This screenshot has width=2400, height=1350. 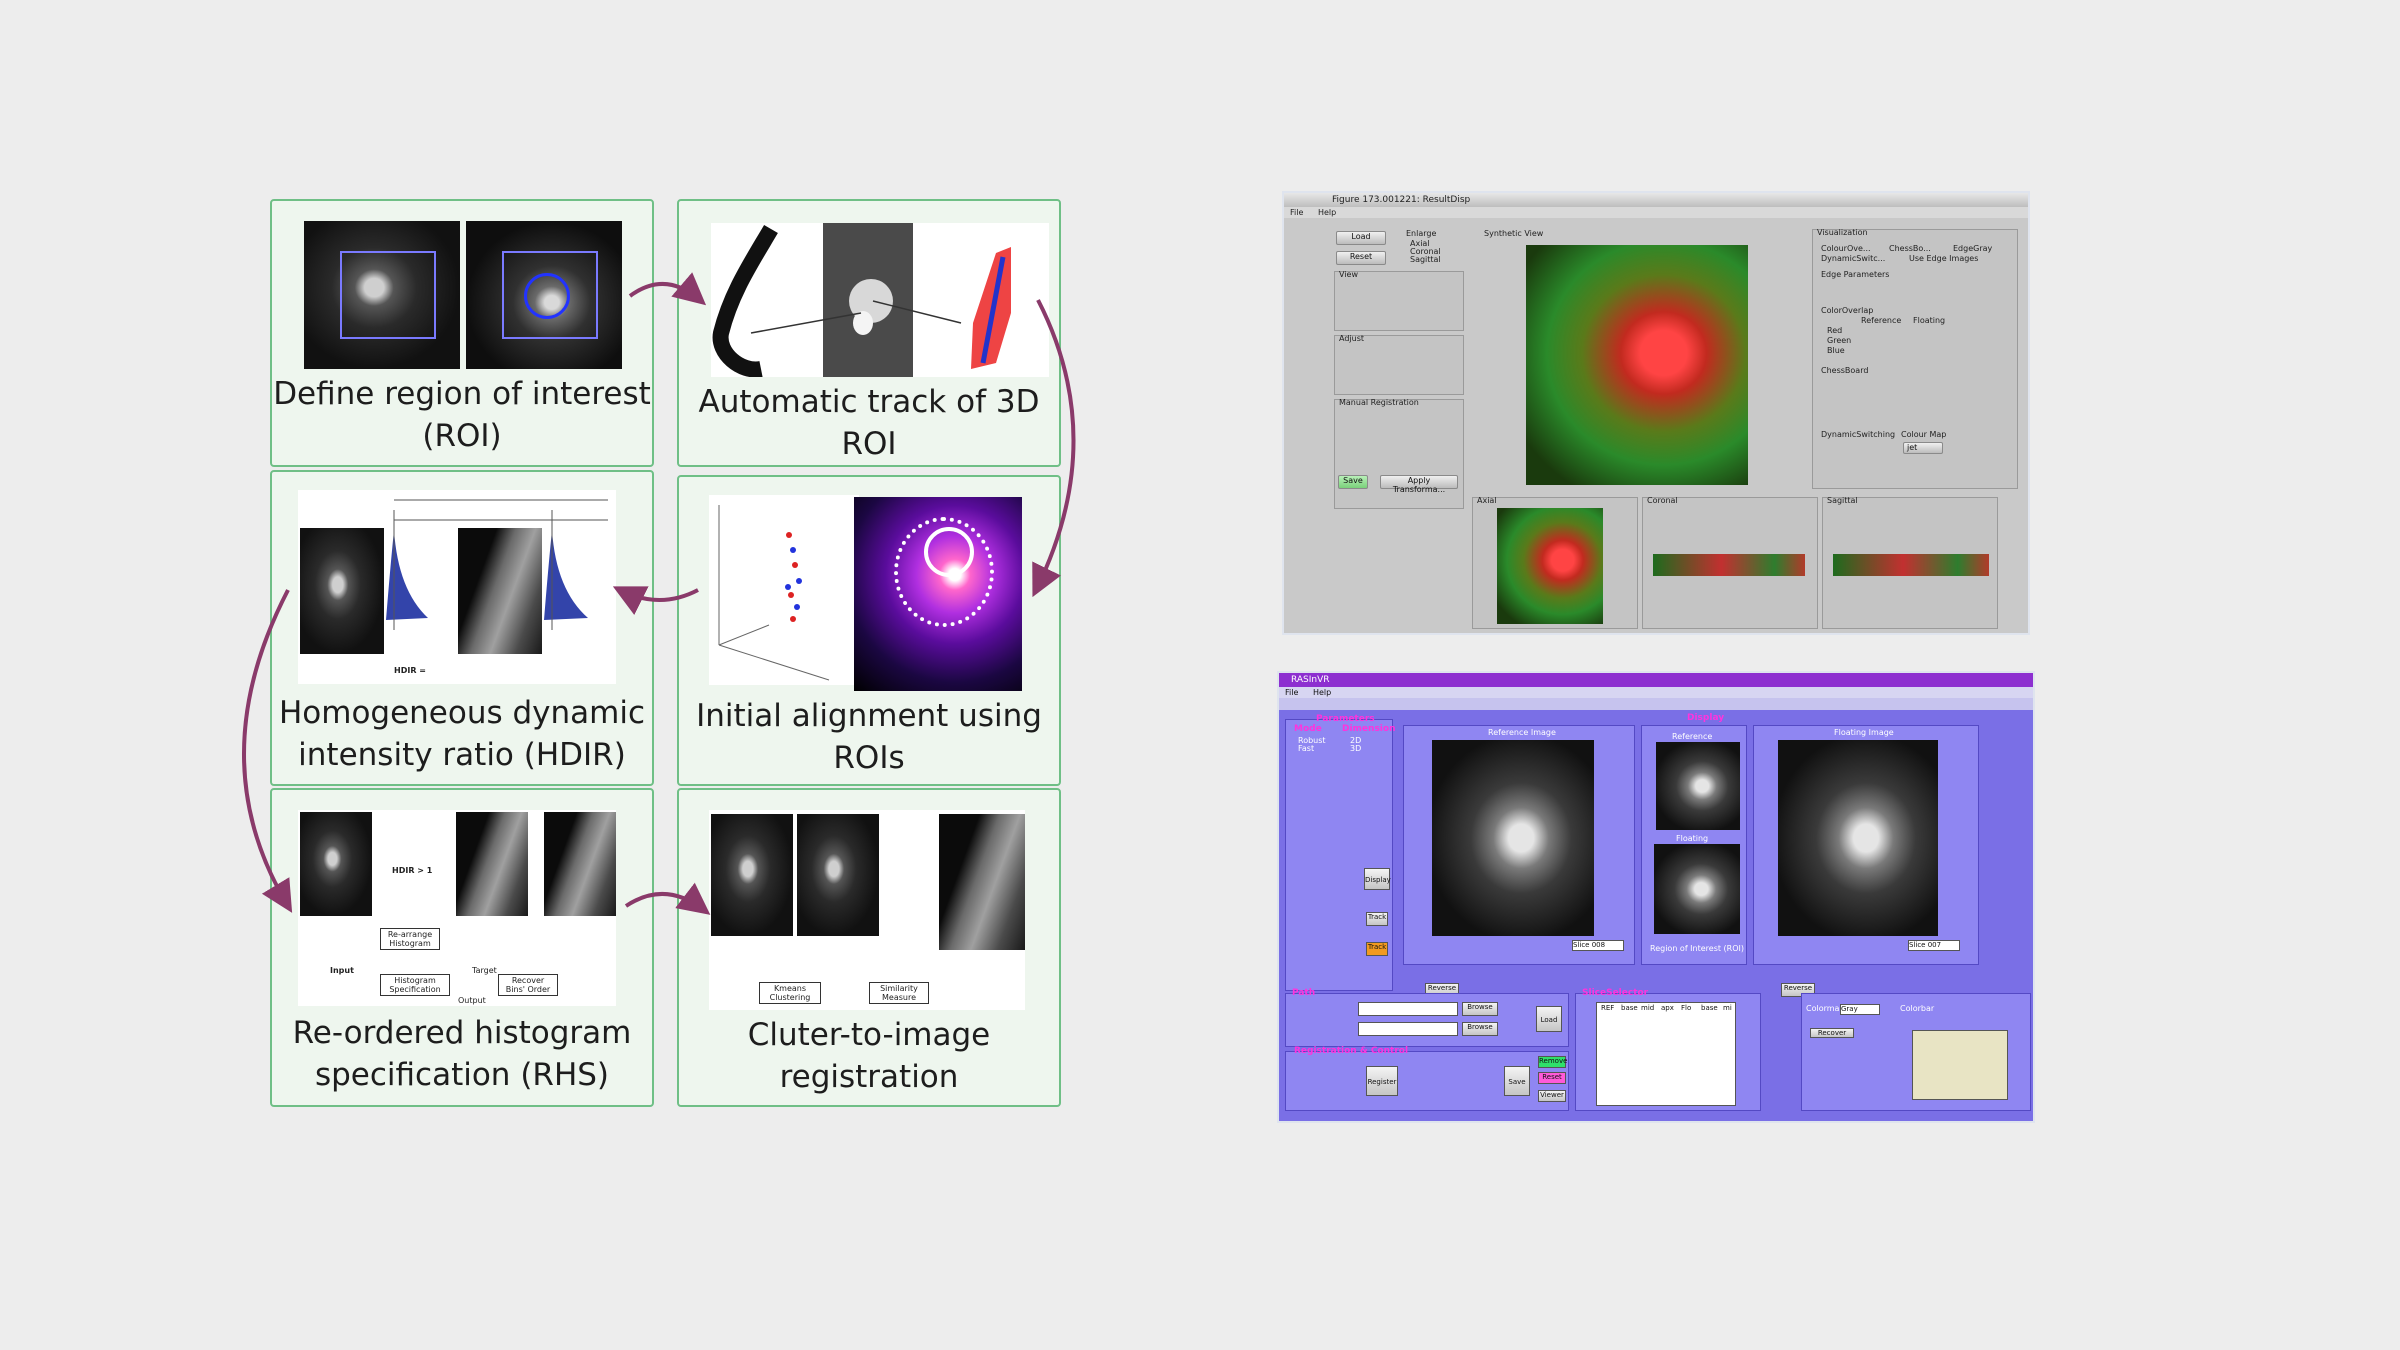 I want to click on rhs-hdir-label: HDIR > 1, so click(x=412, y=870).